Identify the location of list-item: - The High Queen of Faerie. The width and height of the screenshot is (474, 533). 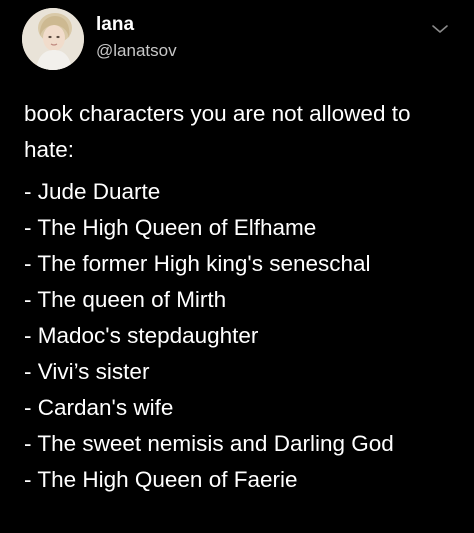
(161, 479).